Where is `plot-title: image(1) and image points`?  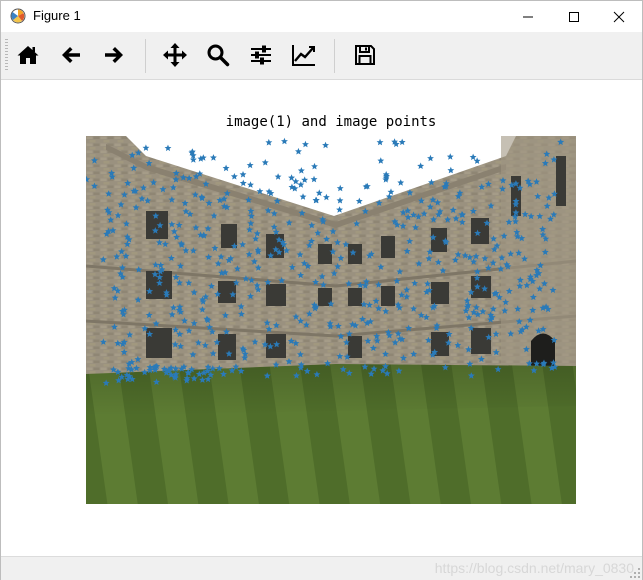
plot-title: image(1) and image points is located at coordinates (331, 122).